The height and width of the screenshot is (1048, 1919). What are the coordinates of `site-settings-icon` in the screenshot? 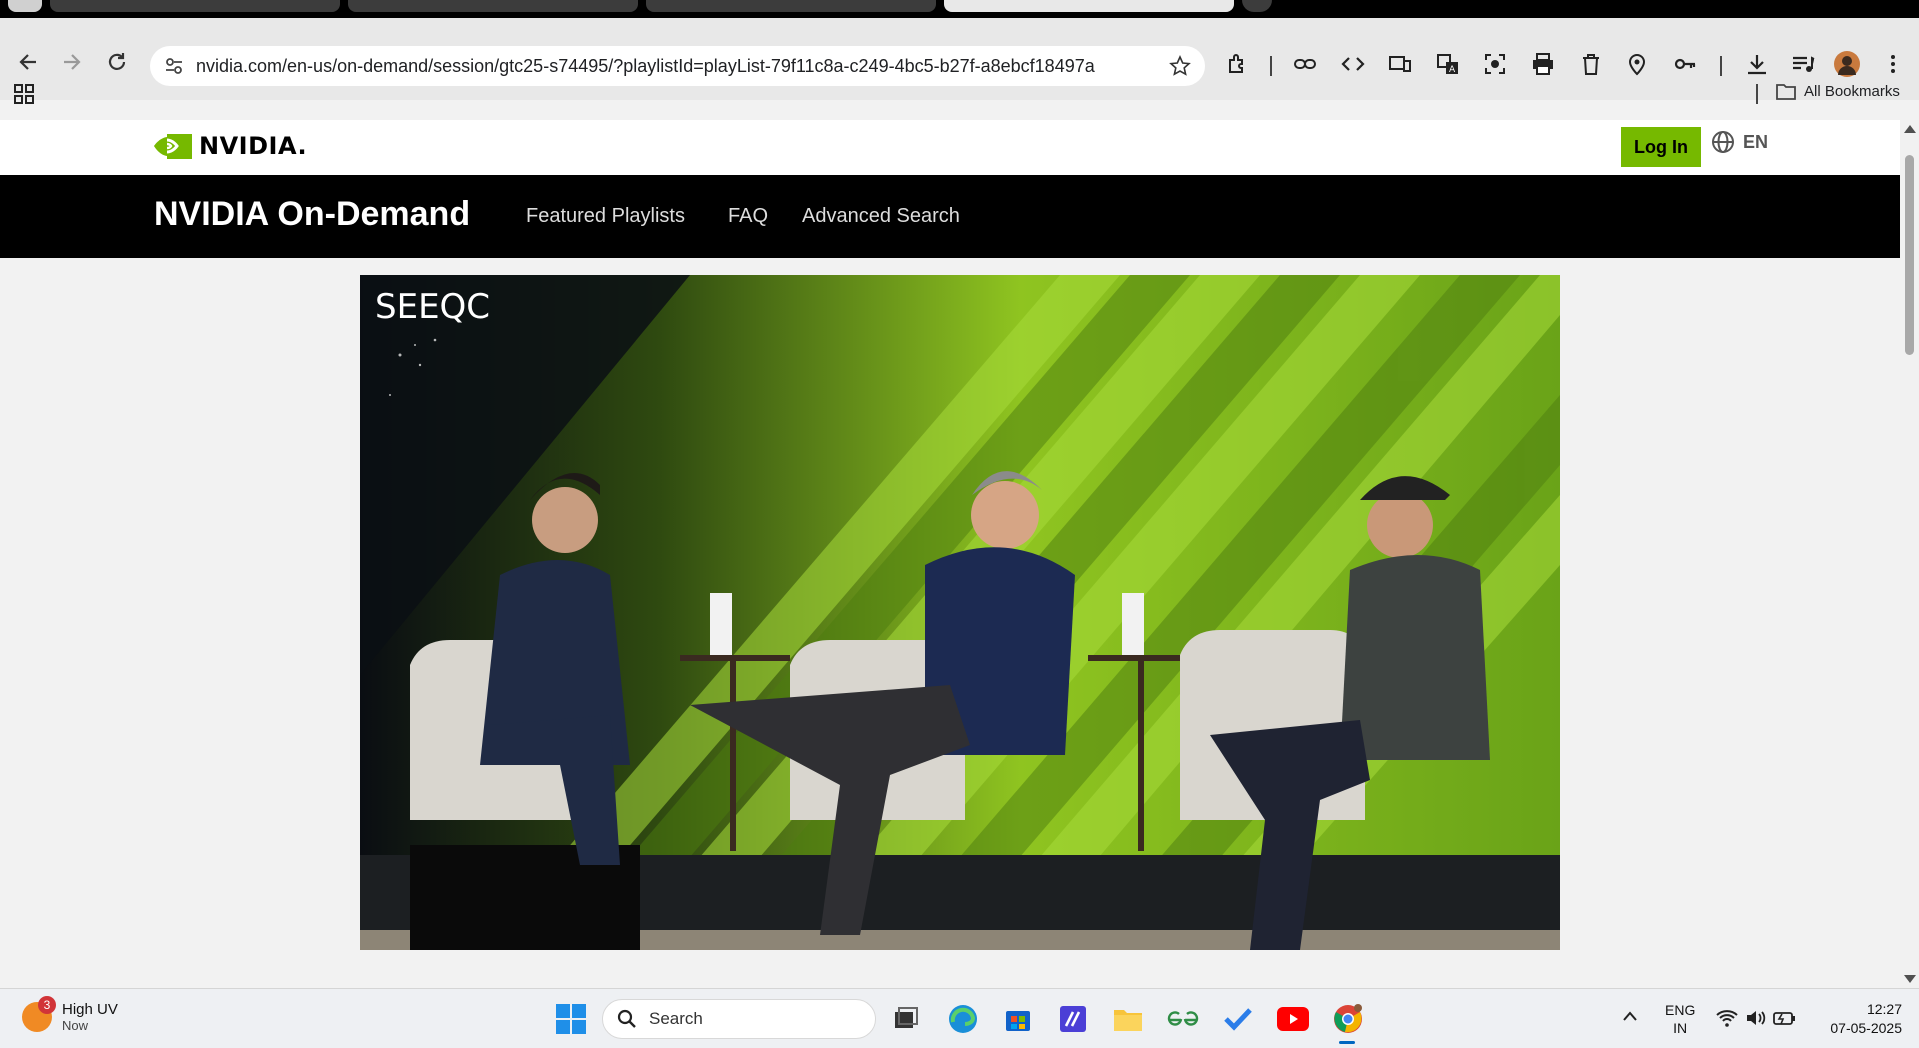 It's located at (174, 68).